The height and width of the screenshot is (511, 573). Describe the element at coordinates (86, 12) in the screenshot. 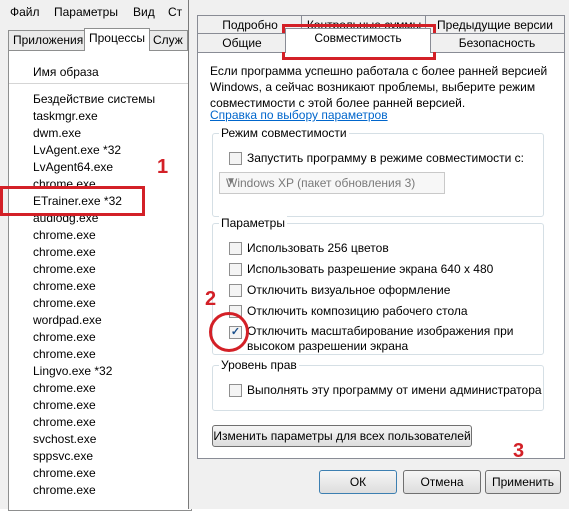

I see `menu-options: Параметры` at that location.